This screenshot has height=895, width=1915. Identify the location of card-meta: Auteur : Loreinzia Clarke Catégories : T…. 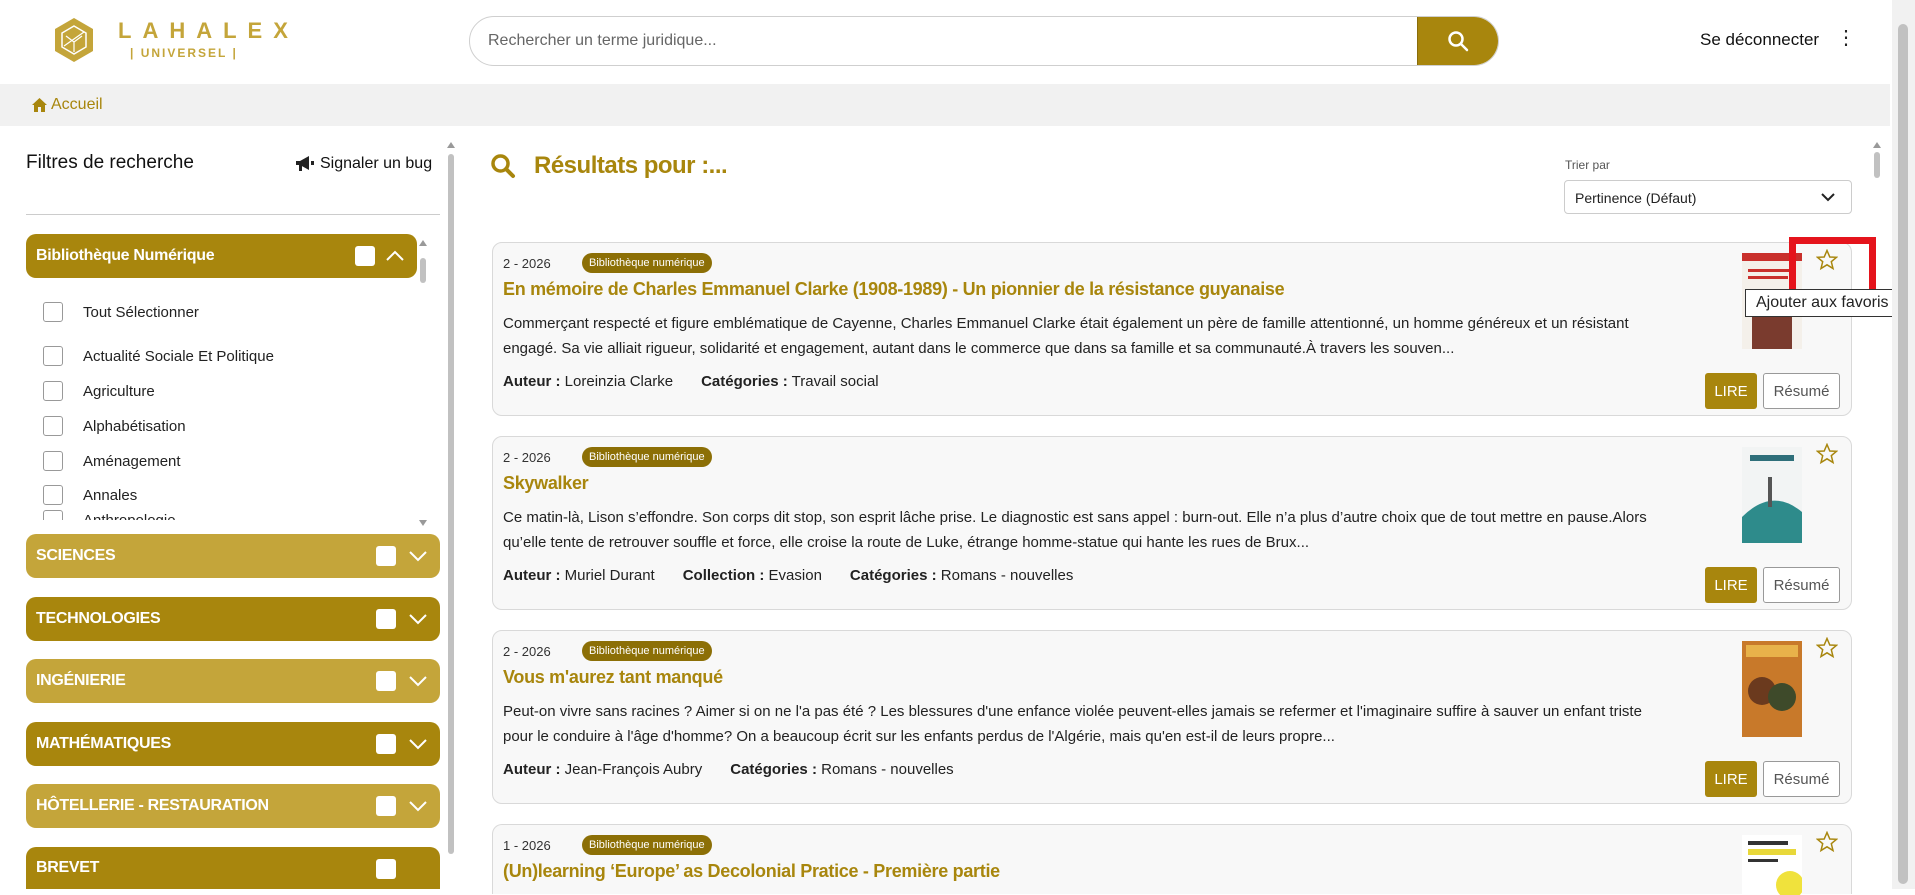
(691, 381).